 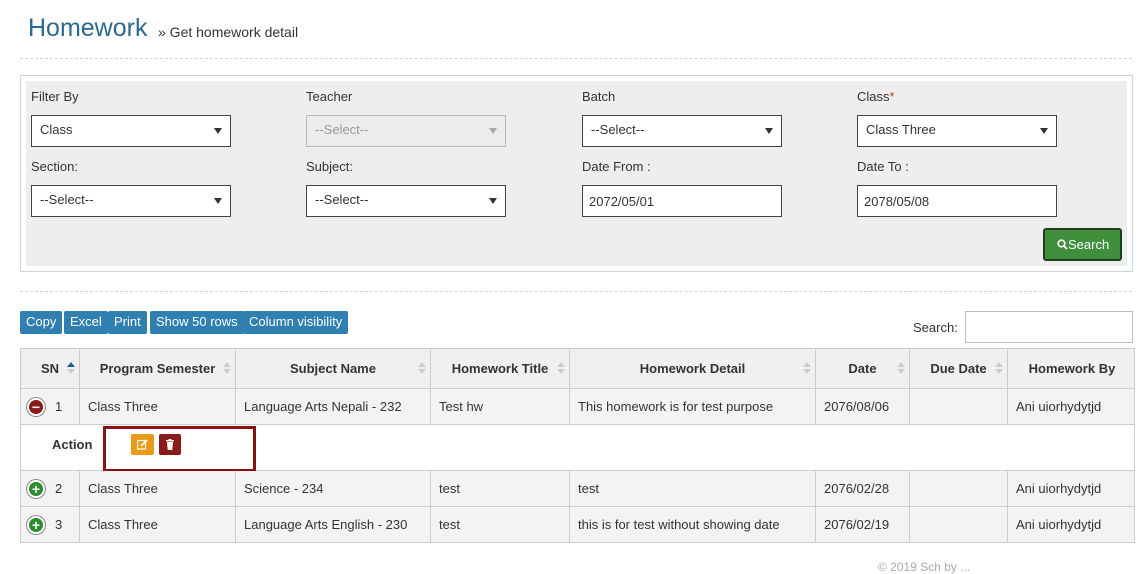 What do you see at coordinates (50, 524) in the screenshot?
I see `sn-cell: +3` at bounding box center [50, 524].